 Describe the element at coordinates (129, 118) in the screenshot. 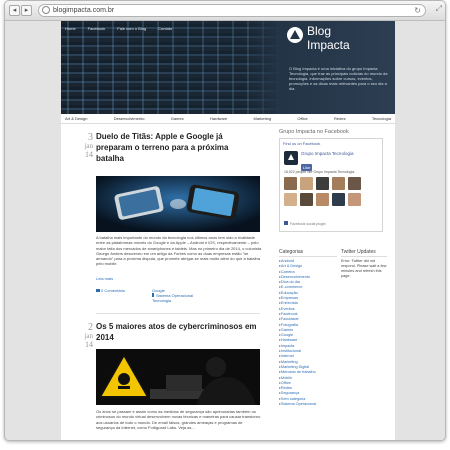

I see `nav-desenvolvimento: Desenvolvimento` at that location.